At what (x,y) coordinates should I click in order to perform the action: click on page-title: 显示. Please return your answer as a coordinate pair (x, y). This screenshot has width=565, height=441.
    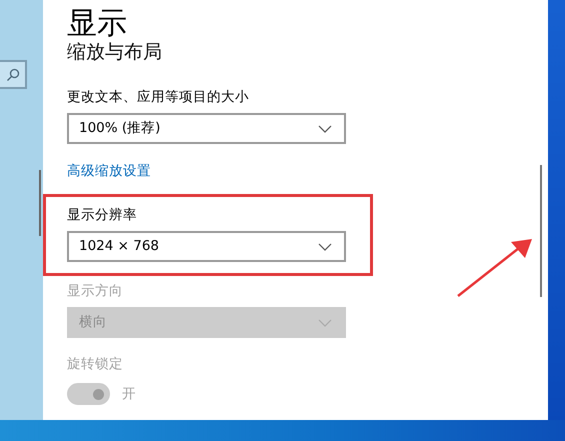
    Looking at the image, I should click on (97, 24).